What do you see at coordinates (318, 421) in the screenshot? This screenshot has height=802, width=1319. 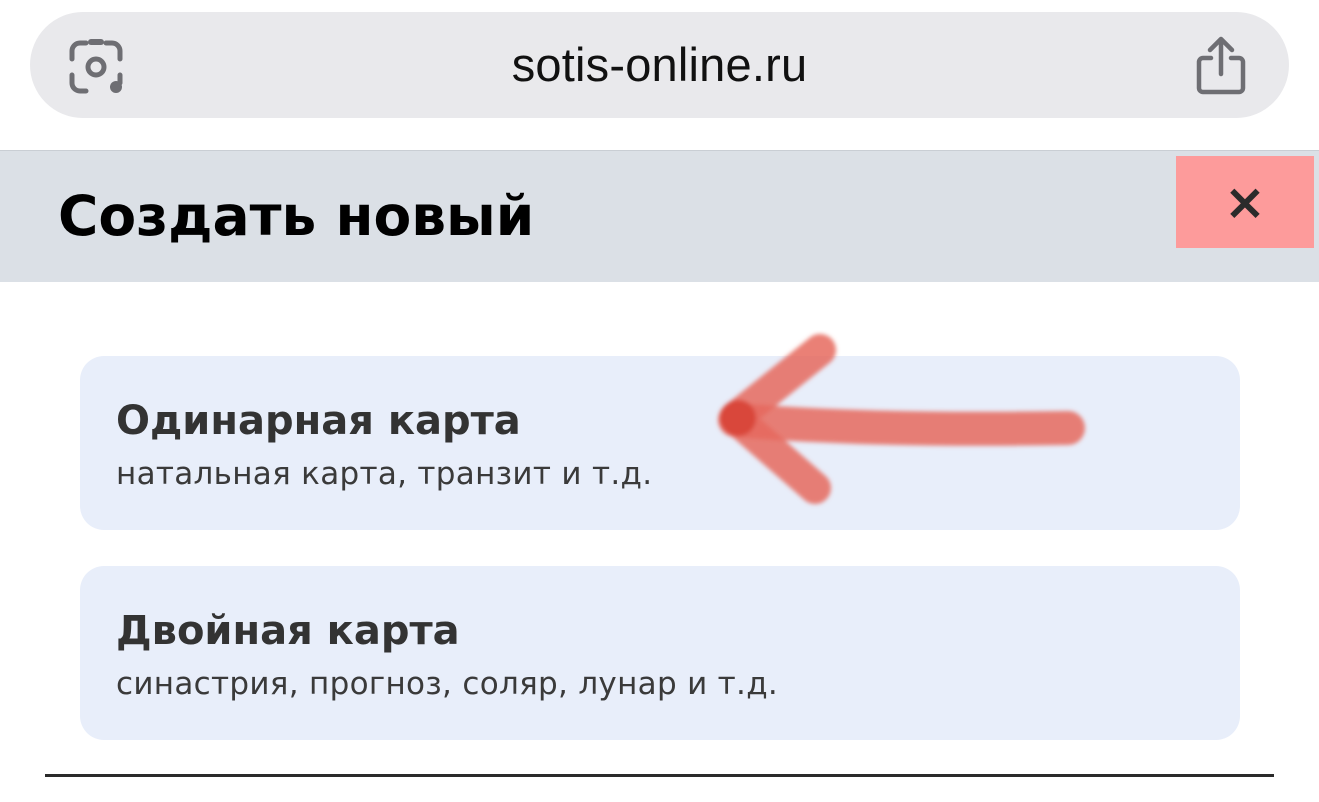 I see `option-title: Одинарная карта` at bounding box center [318, 421].